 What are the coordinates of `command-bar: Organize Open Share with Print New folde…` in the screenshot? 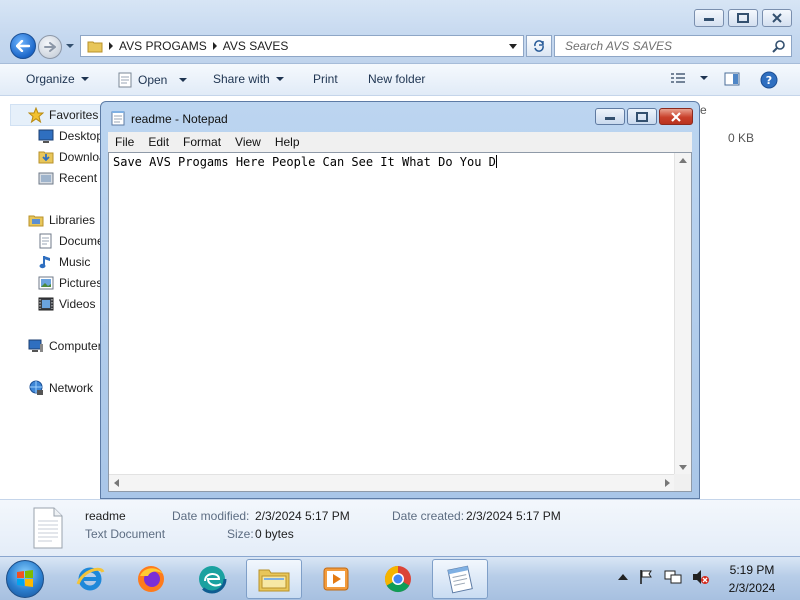 It's located at (400, 80).